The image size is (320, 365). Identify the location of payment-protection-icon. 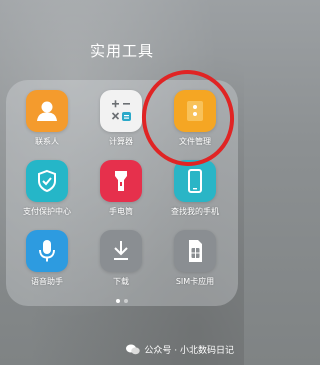
(47, 181).